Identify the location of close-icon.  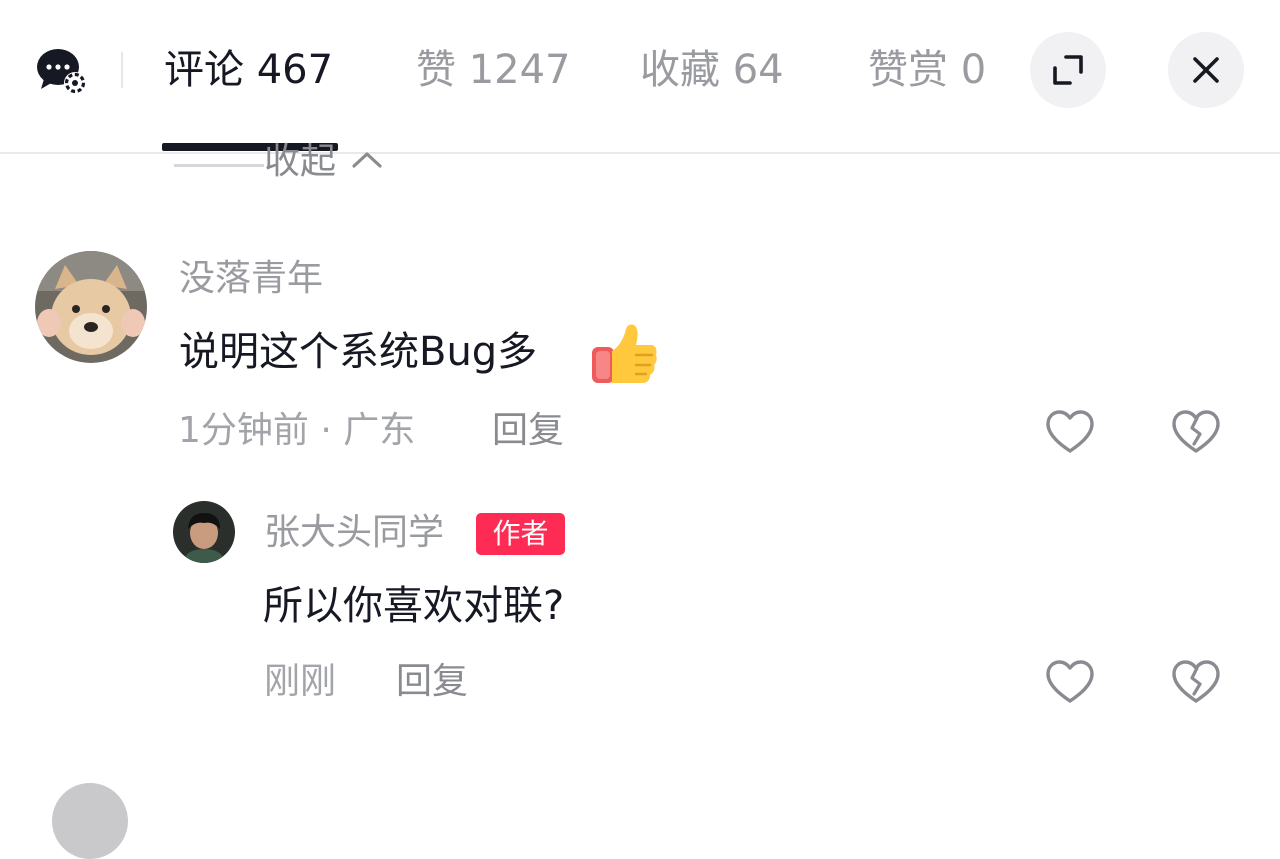
(1206, 70).